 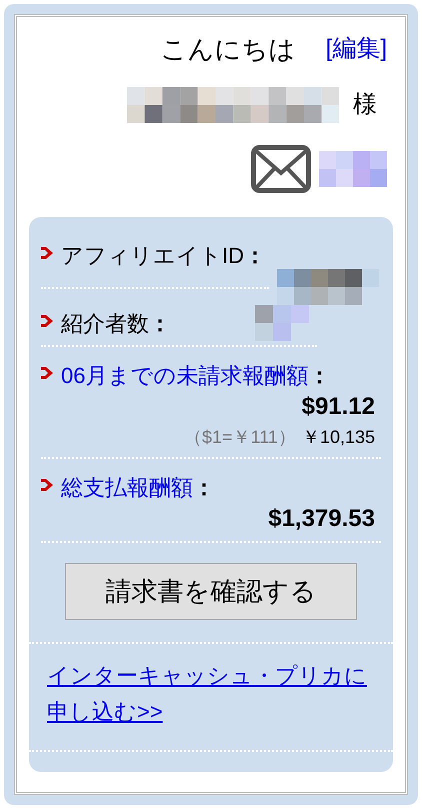 I want to click on stat-link: 06月までの未請求報酬額, so click(x=184, y=376).